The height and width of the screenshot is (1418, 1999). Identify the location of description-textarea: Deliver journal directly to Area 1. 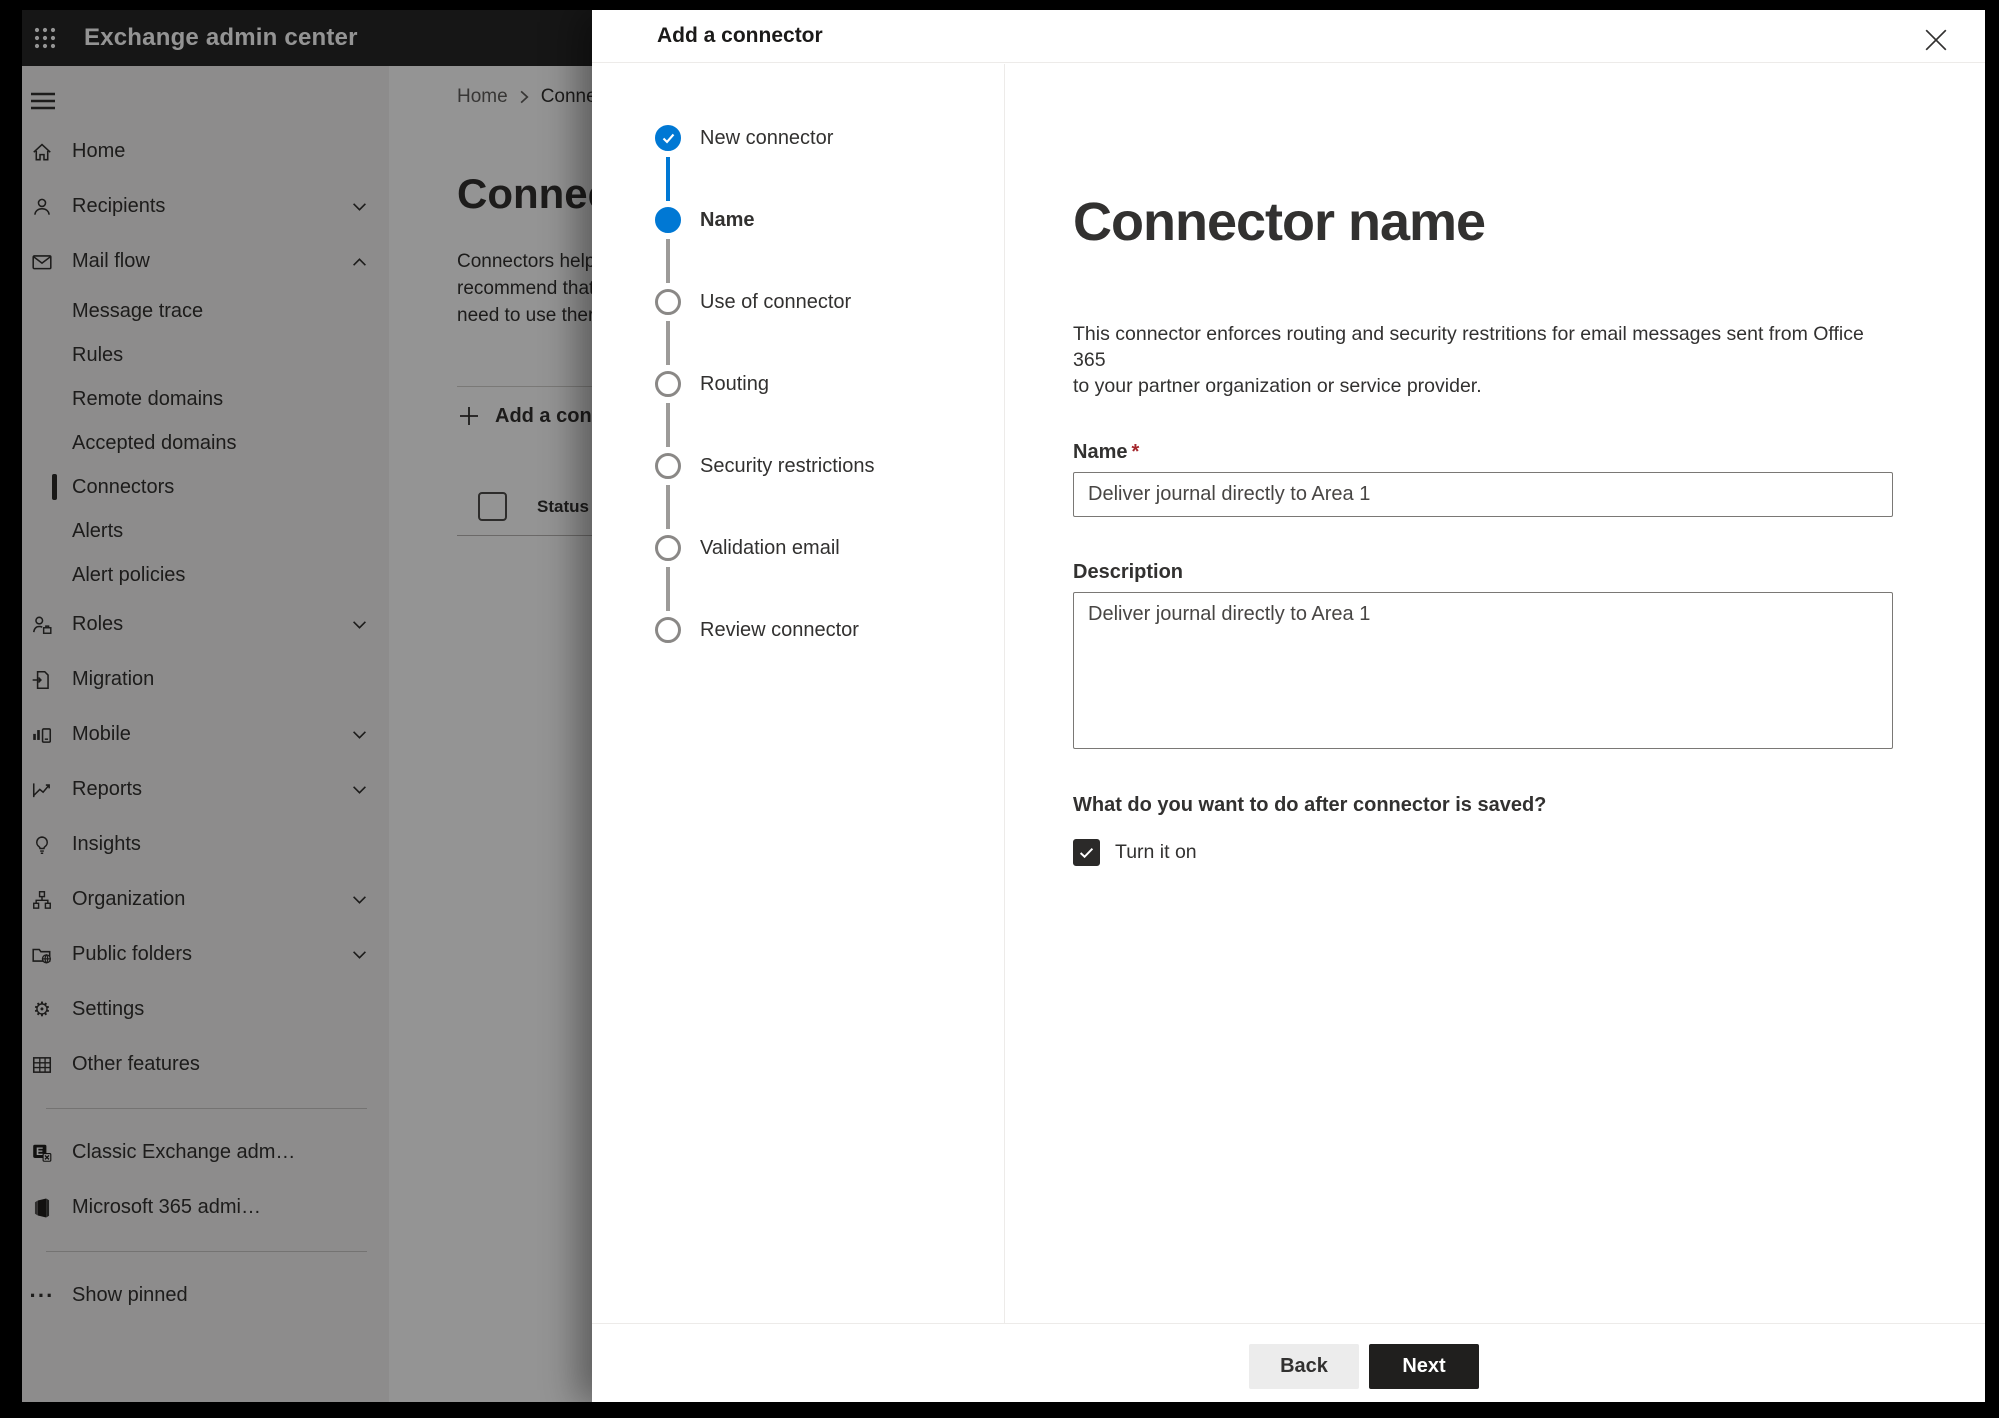
(1483, 670).